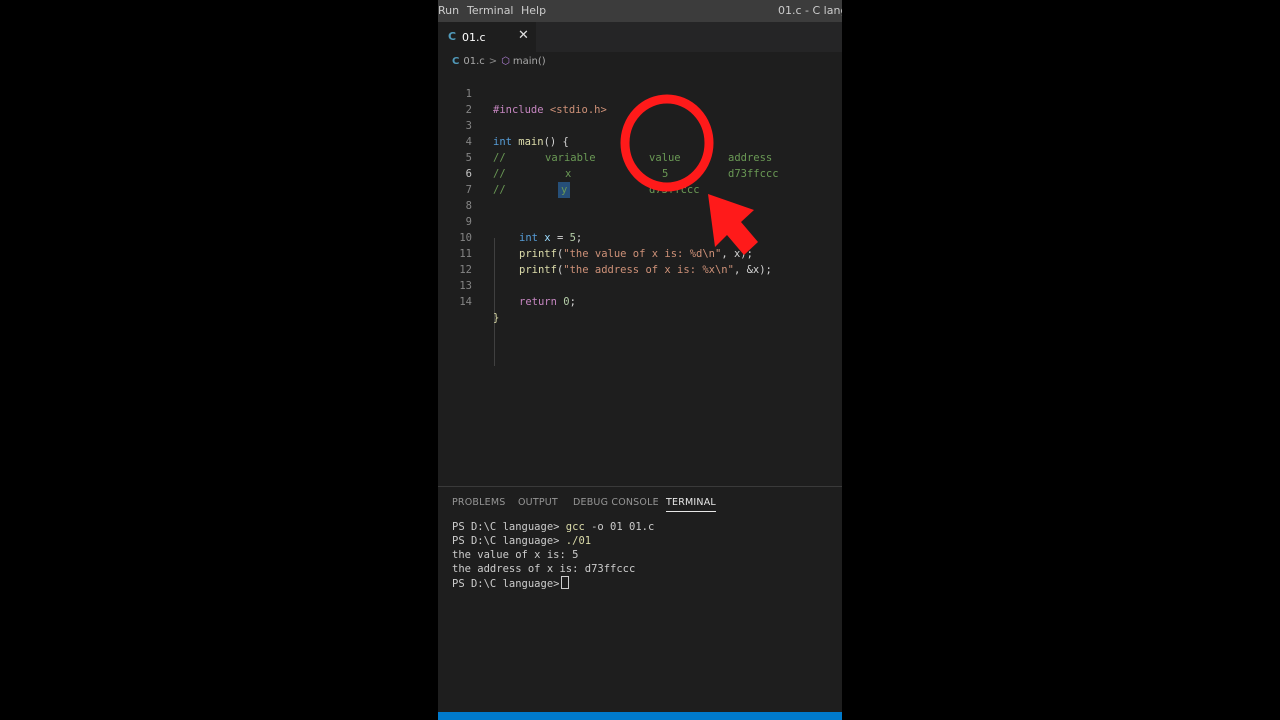 The height and width of the screenshot is (720, 1280). I want to click on code-text: return 0;, so click(547, 302).